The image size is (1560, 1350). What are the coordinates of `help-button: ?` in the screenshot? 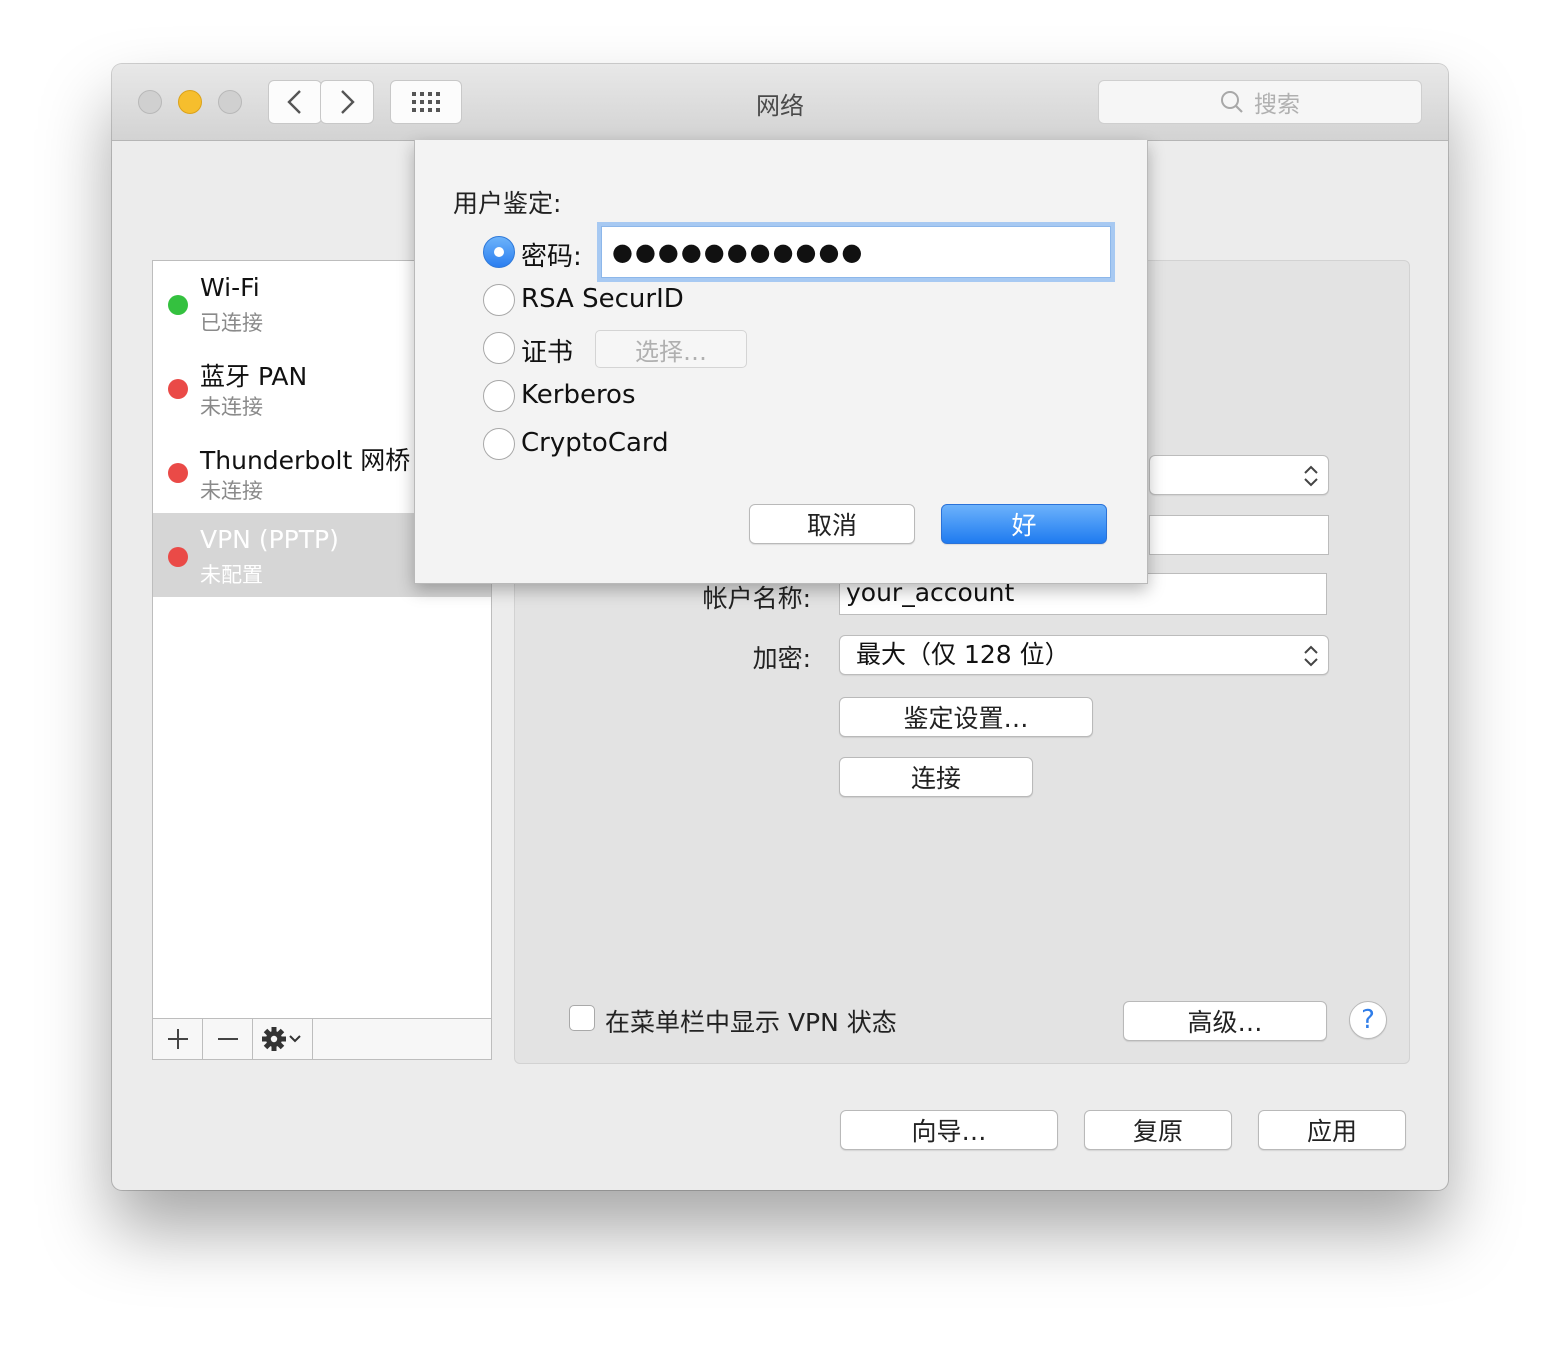 It's located at (1368, 1020).